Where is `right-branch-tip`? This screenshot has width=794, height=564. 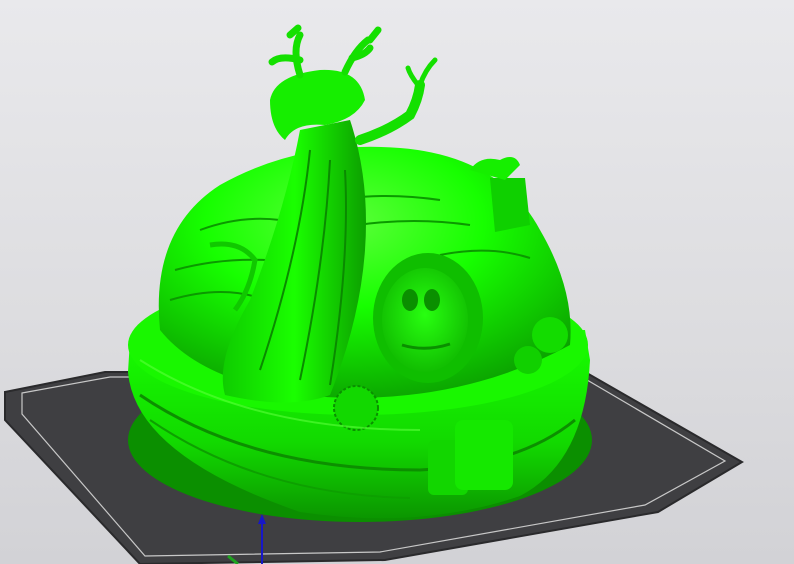 right-branch-tip is located at coordinates (421, 72).